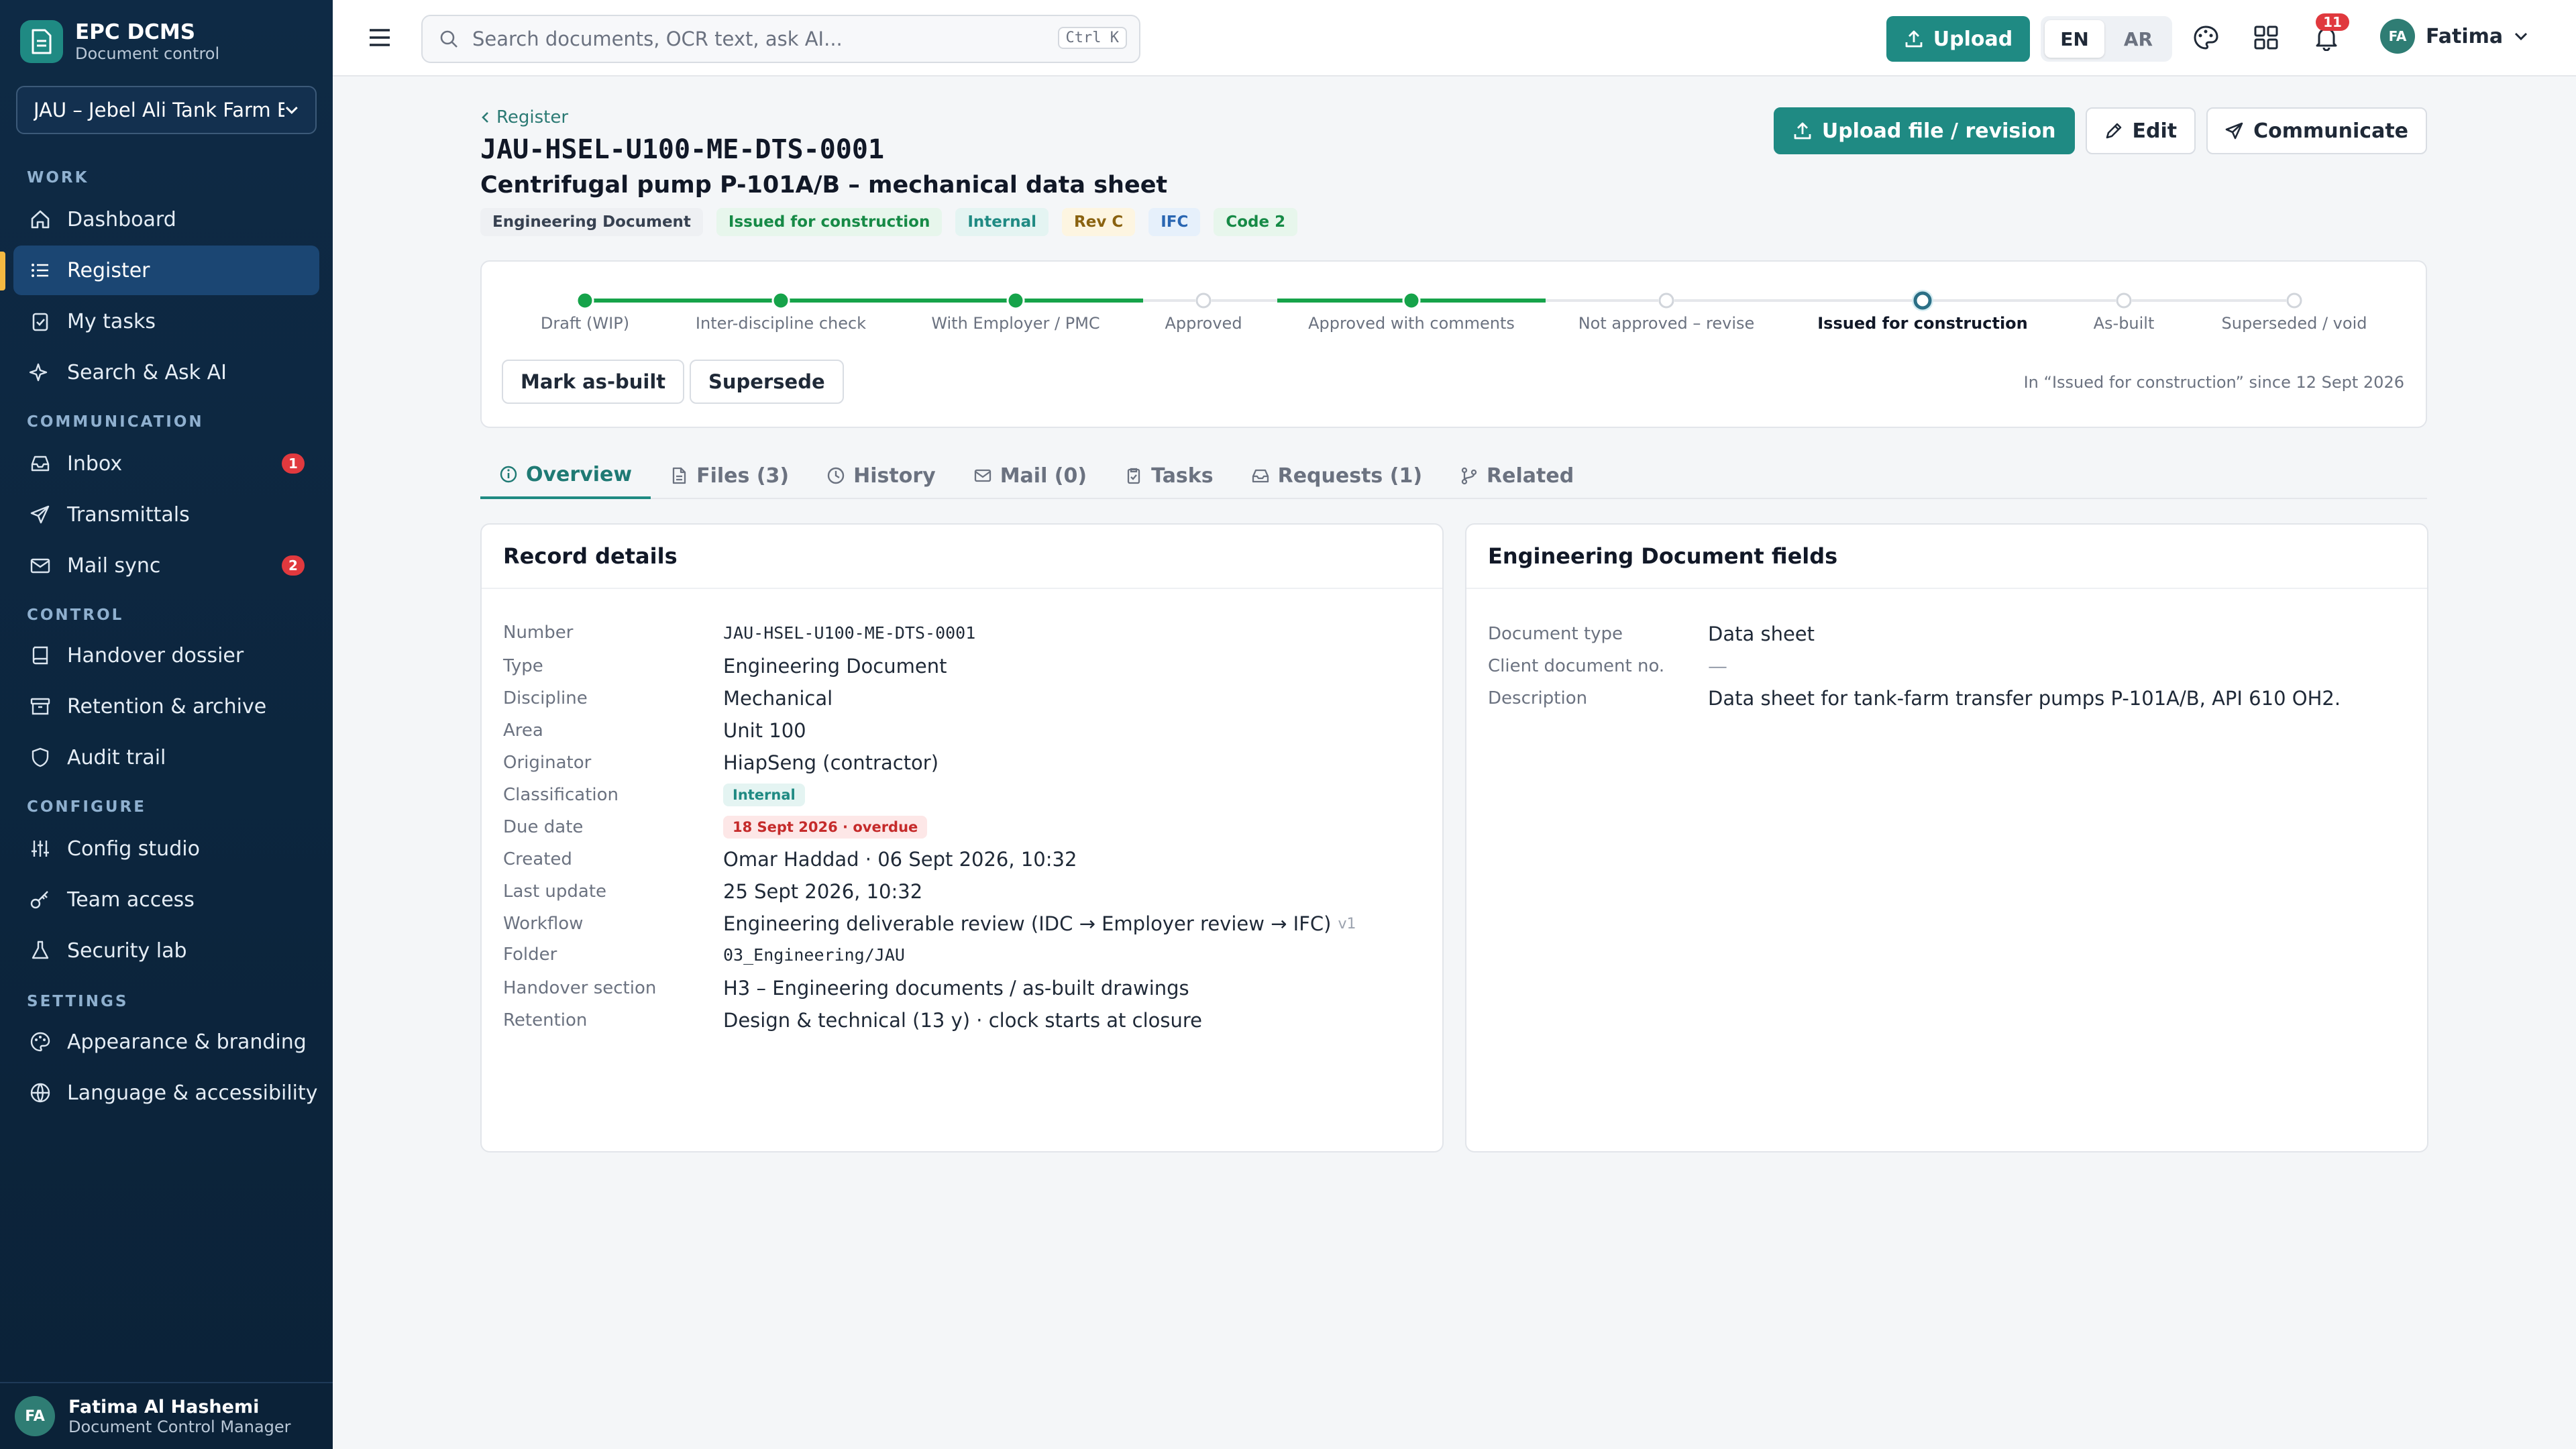 This screenshot has width=2576, height=1449. I want to click on detail-row-area: Area Unit 100, so click(654, 730).